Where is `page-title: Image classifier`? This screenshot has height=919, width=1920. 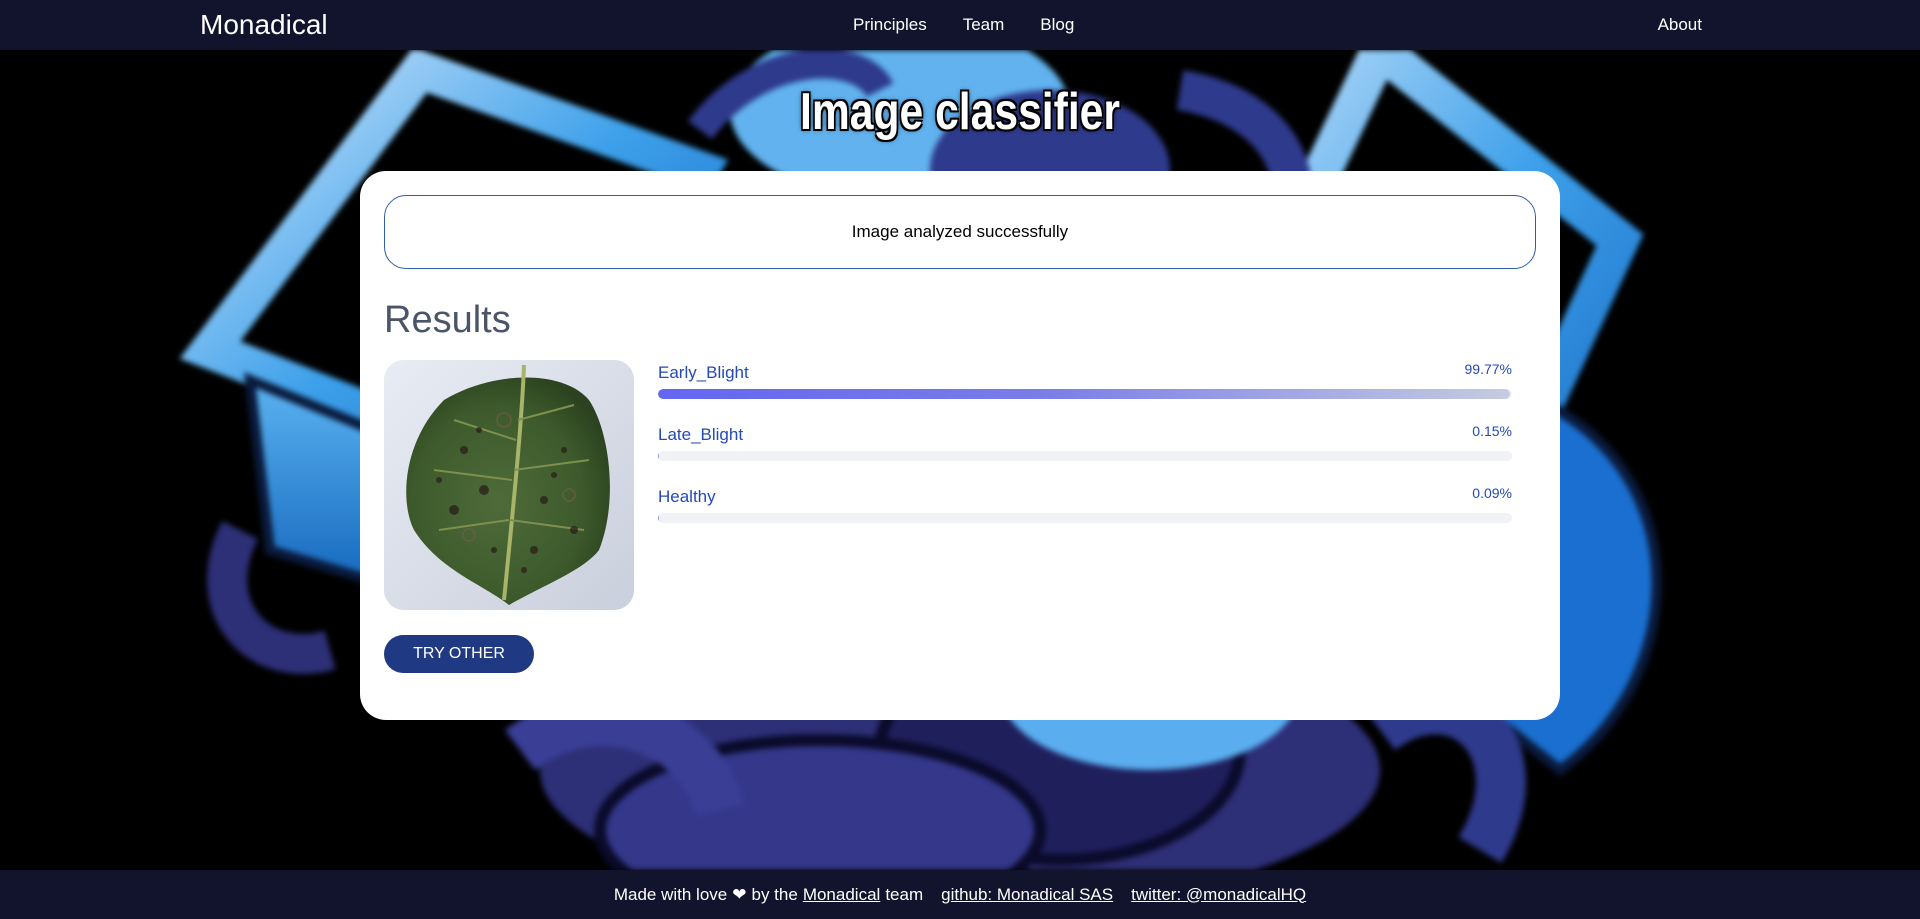 page-title: Image classifier is located at coordinates (959, 112).